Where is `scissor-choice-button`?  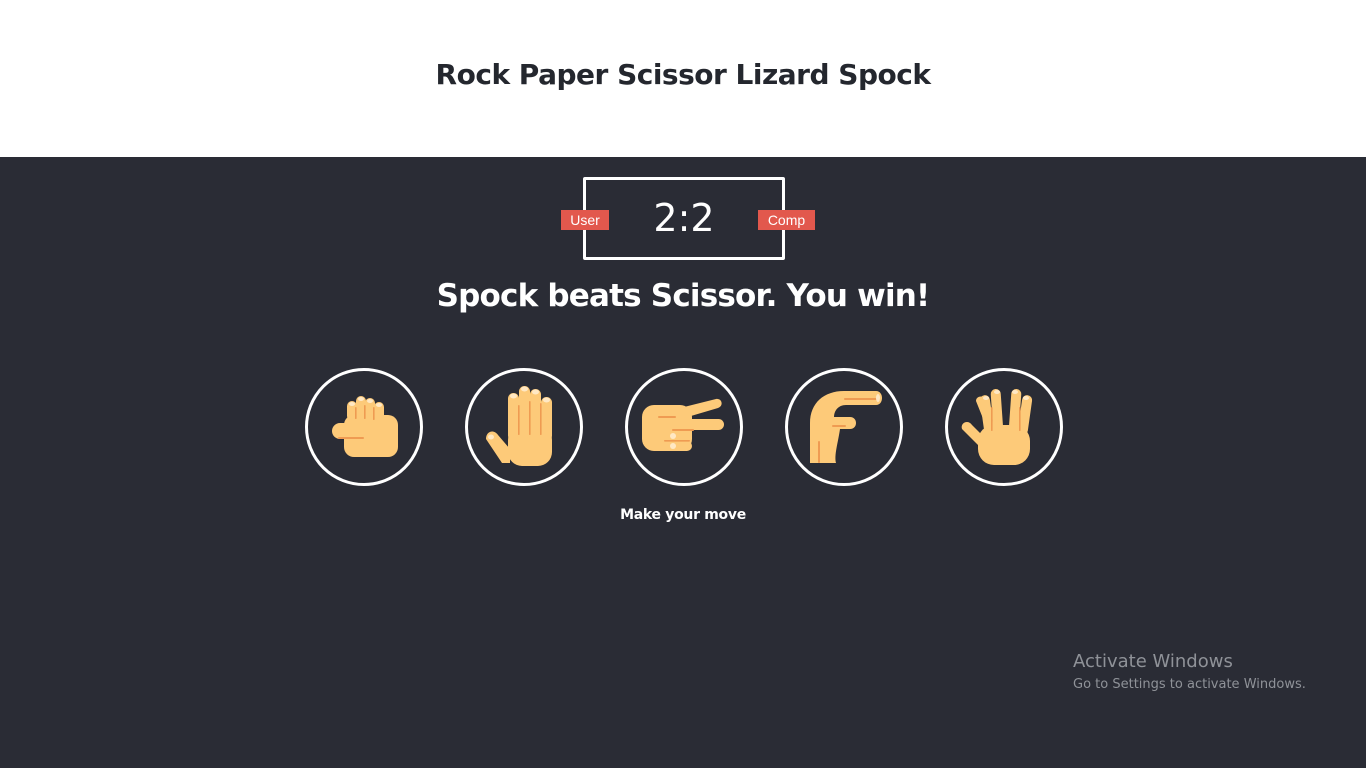
scissor-choice-button is located at coordinates (684, 427).